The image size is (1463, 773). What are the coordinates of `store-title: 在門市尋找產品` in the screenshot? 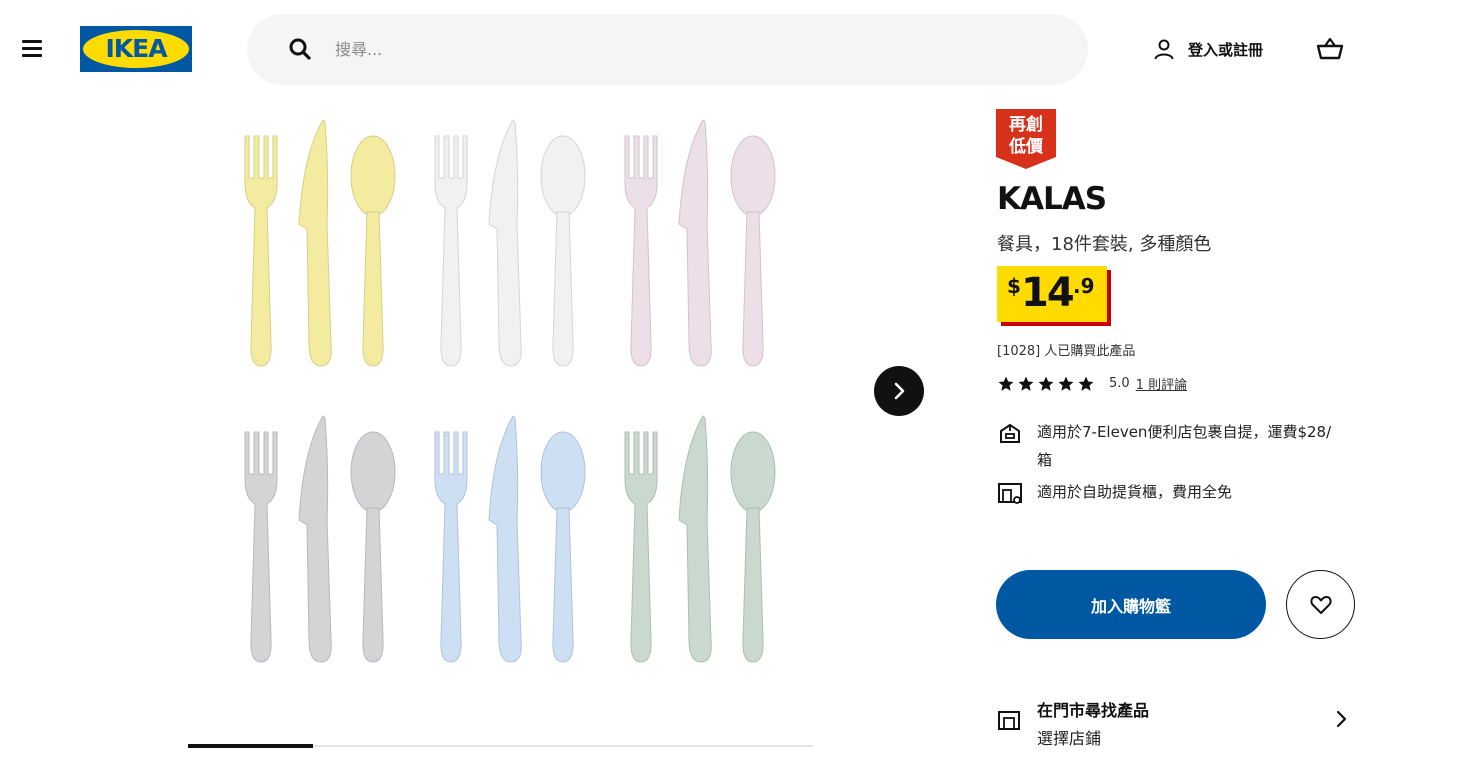 It's located at (1093, 710).